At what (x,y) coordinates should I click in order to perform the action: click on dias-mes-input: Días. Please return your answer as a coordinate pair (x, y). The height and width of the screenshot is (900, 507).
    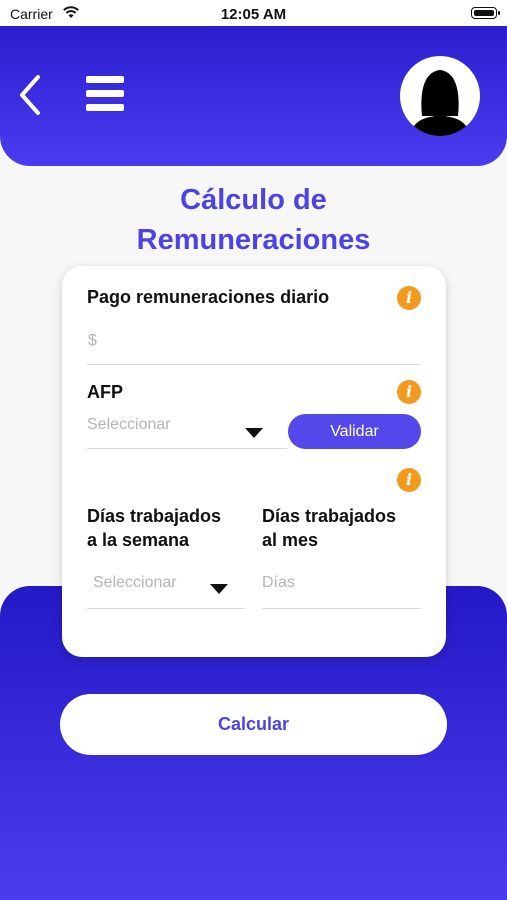
    Looking at the image, I should click on (341, 587).